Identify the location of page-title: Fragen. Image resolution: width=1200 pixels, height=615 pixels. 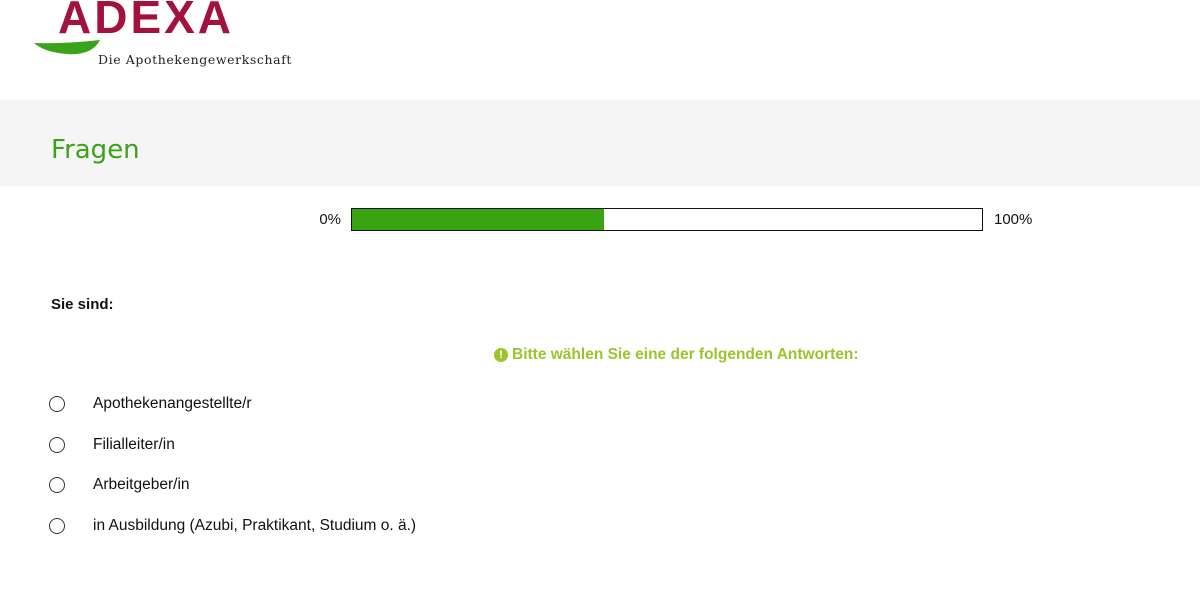
(95, 150).